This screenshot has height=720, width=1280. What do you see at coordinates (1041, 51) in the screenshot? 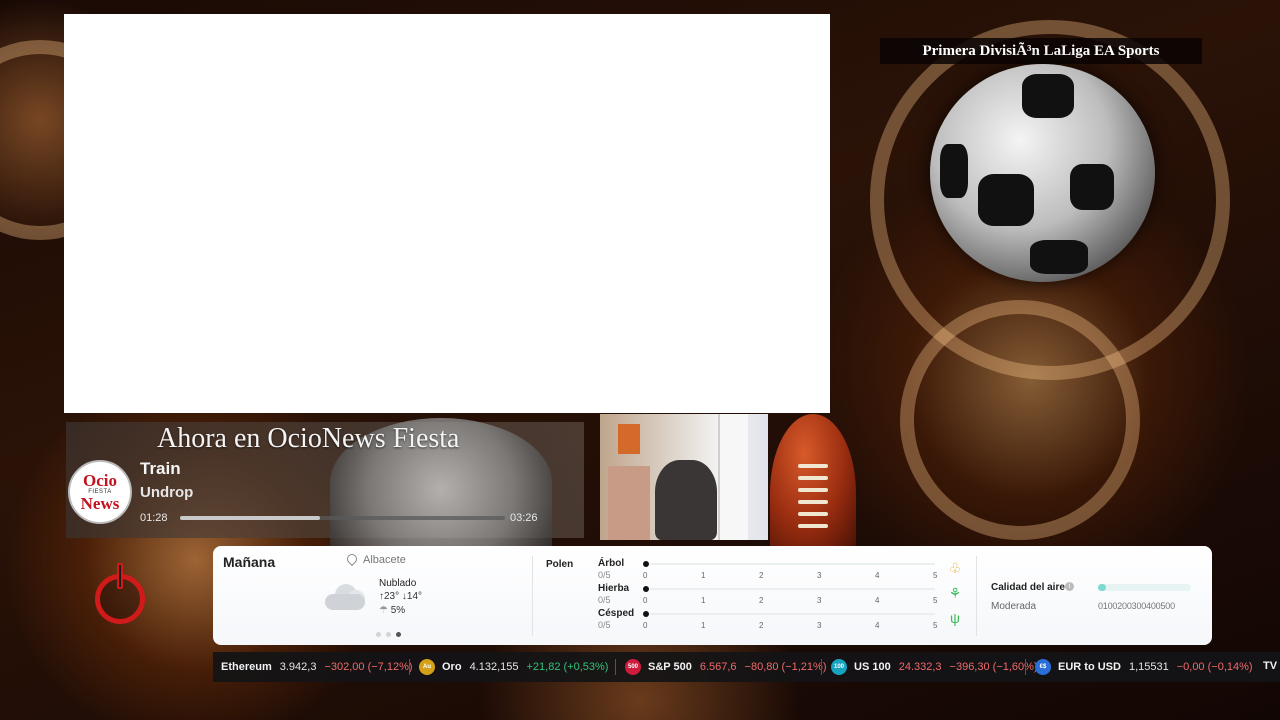
I see `league-banner: Primera DivisiÃ³n LaLiga EA Sports` at bounding box center [1041, 51].